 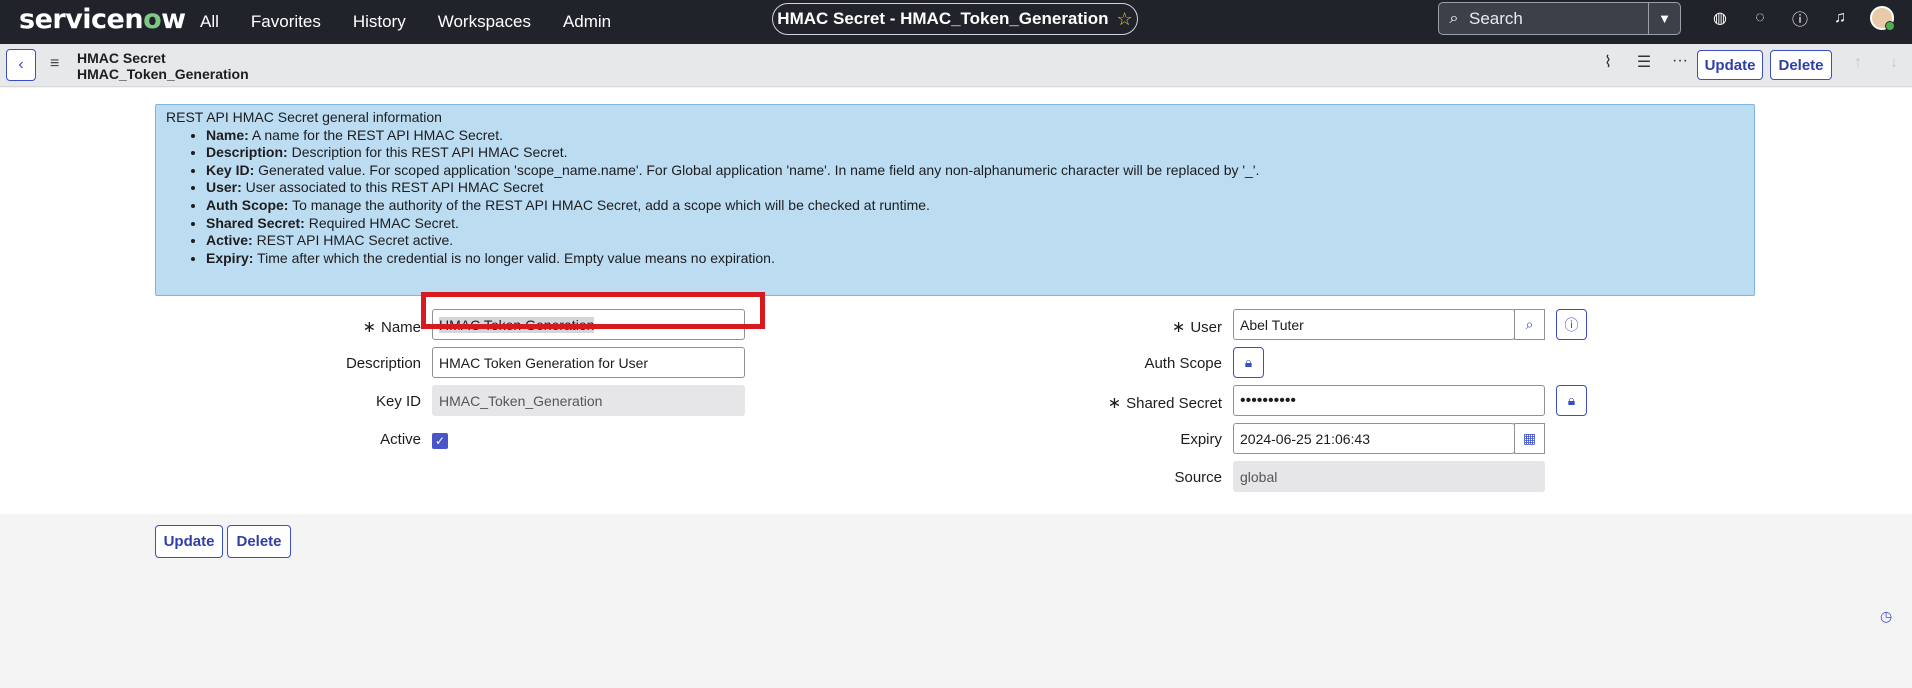 What do you see at coordinates (943, 18) in the screenshot?
I see `record-title: HMAC Secret - HMAC_Token_Generation` at bounding box center [943, 18].